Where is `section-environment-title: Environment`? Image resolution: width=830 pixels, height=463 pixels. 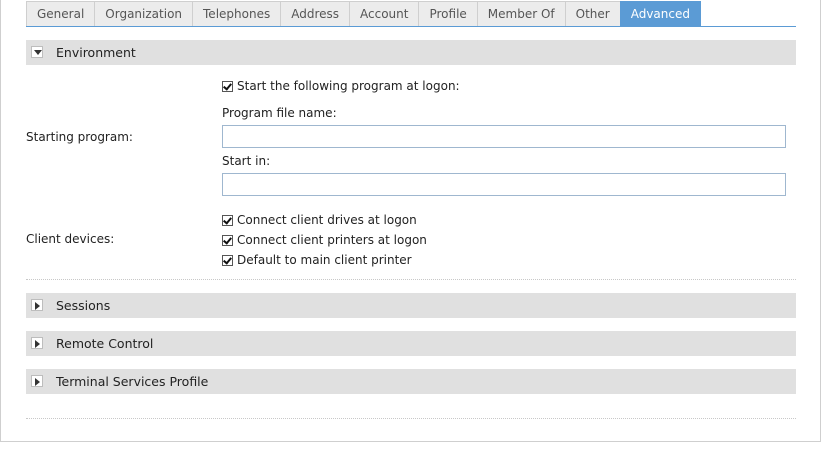 section-environment-title: Environment is located at coordinates (96, 52).